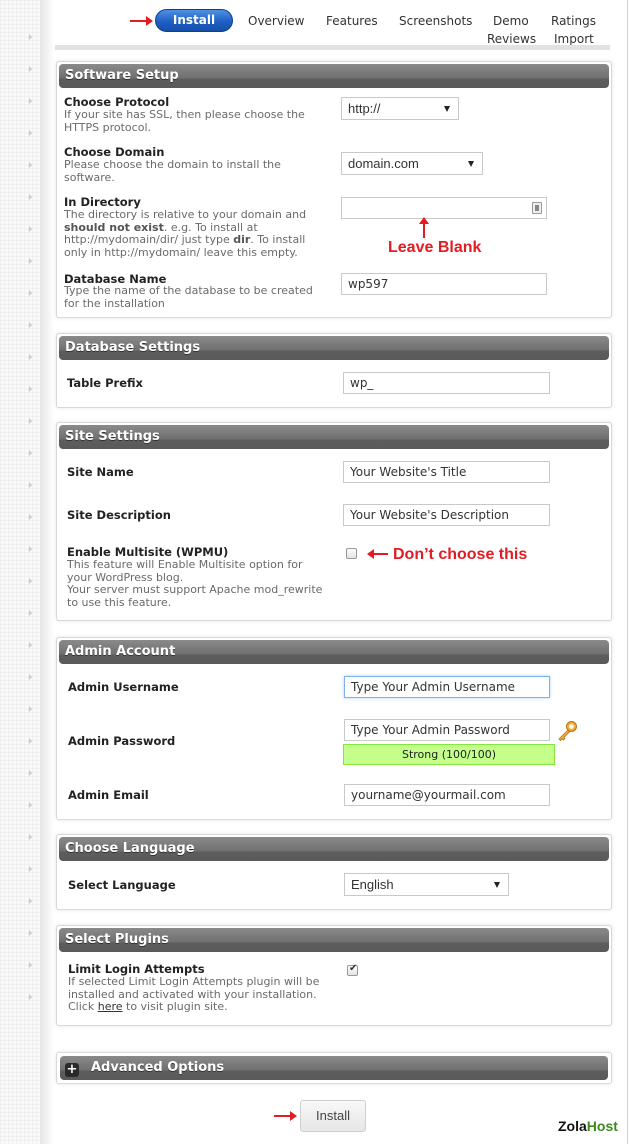 This screenshot has width=630, height=1144. What do you see at coordinates (20, 572) in the screenshot?
I see `left-sidebar-strip` at bounding box center [20, 572].